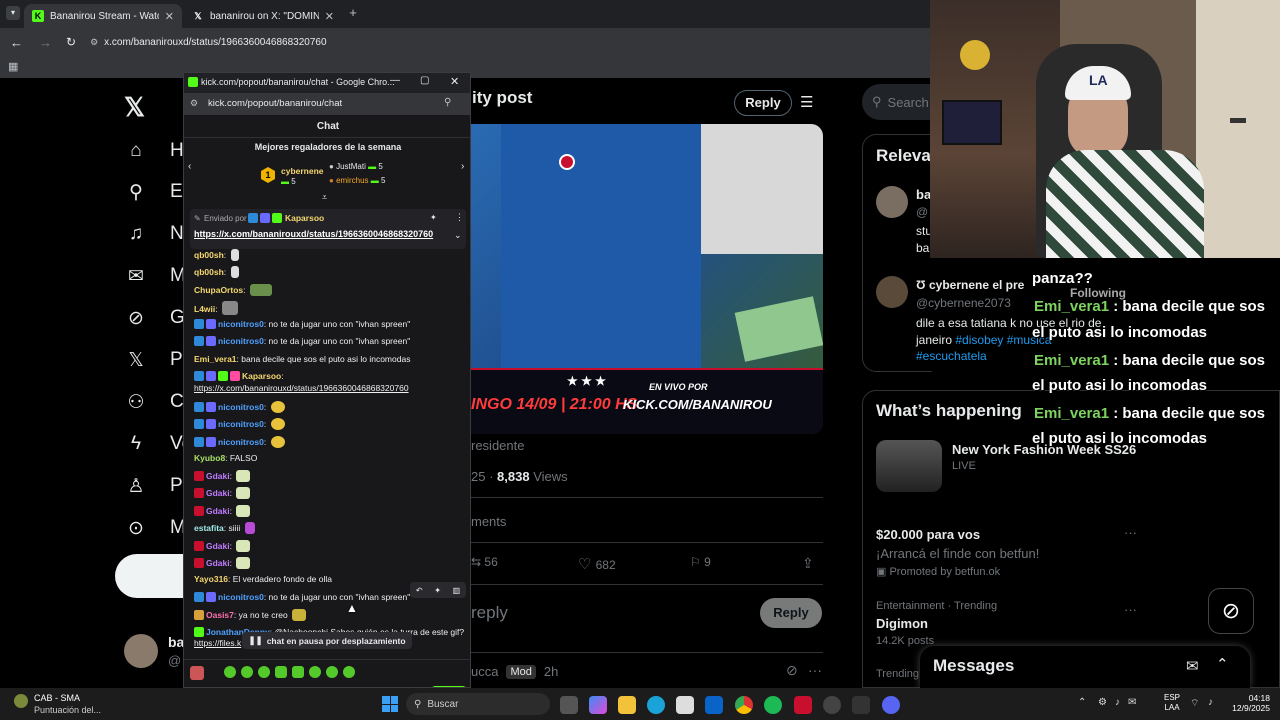  I want to click on chevron-down-icon: ⌄, so click(458, 235).